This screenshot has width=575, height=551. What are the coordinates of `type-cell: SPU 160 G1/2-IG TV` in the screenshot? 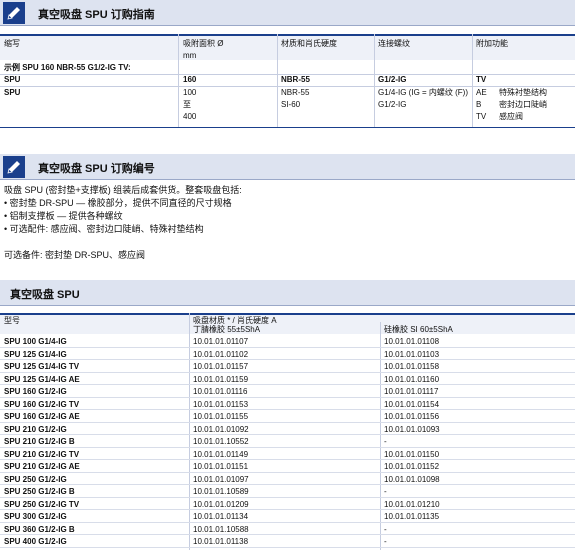 It's located at (42, 404).